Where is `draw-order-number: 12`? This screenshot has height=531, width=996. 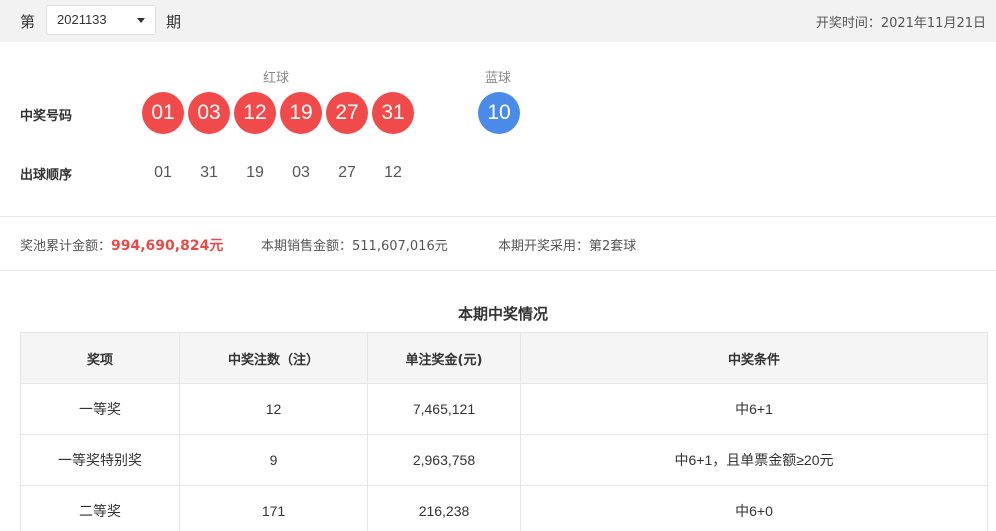
draw-order-number: 12 is located at coordinates (393, 172).